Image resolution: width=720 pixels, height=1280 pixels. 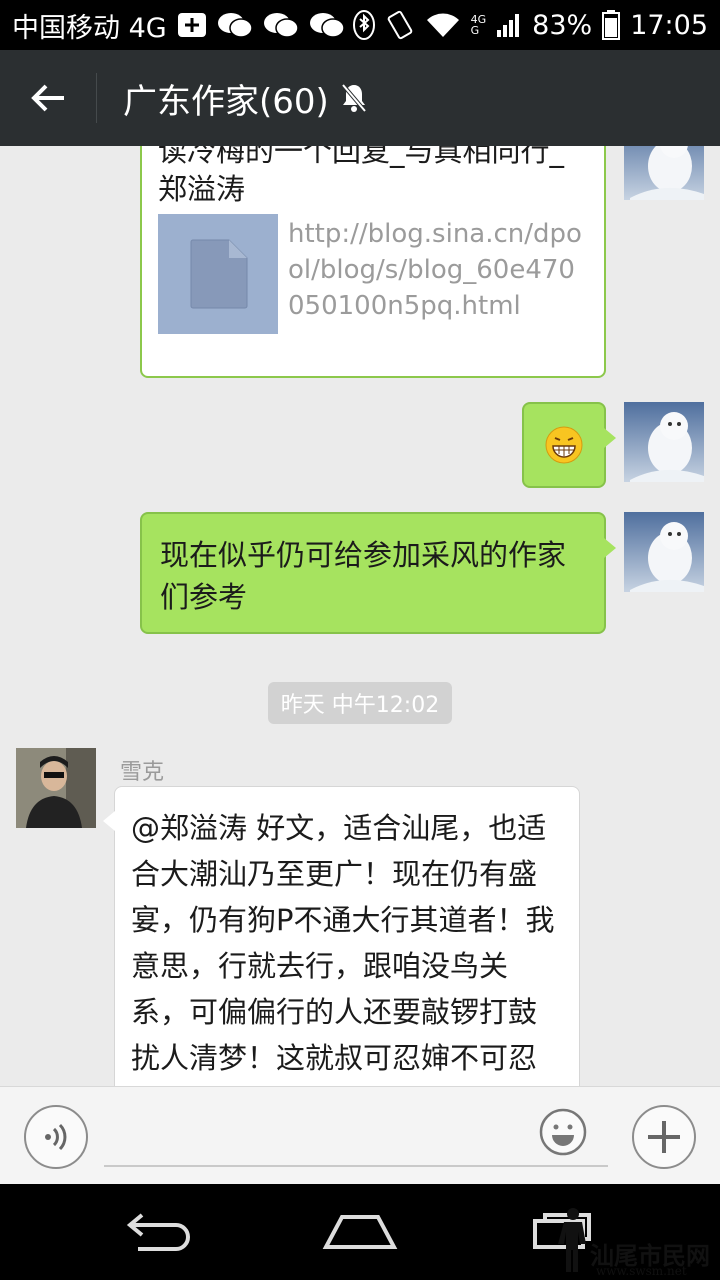 I want to click on back-arrow-icon, so click(x=47, y=98).